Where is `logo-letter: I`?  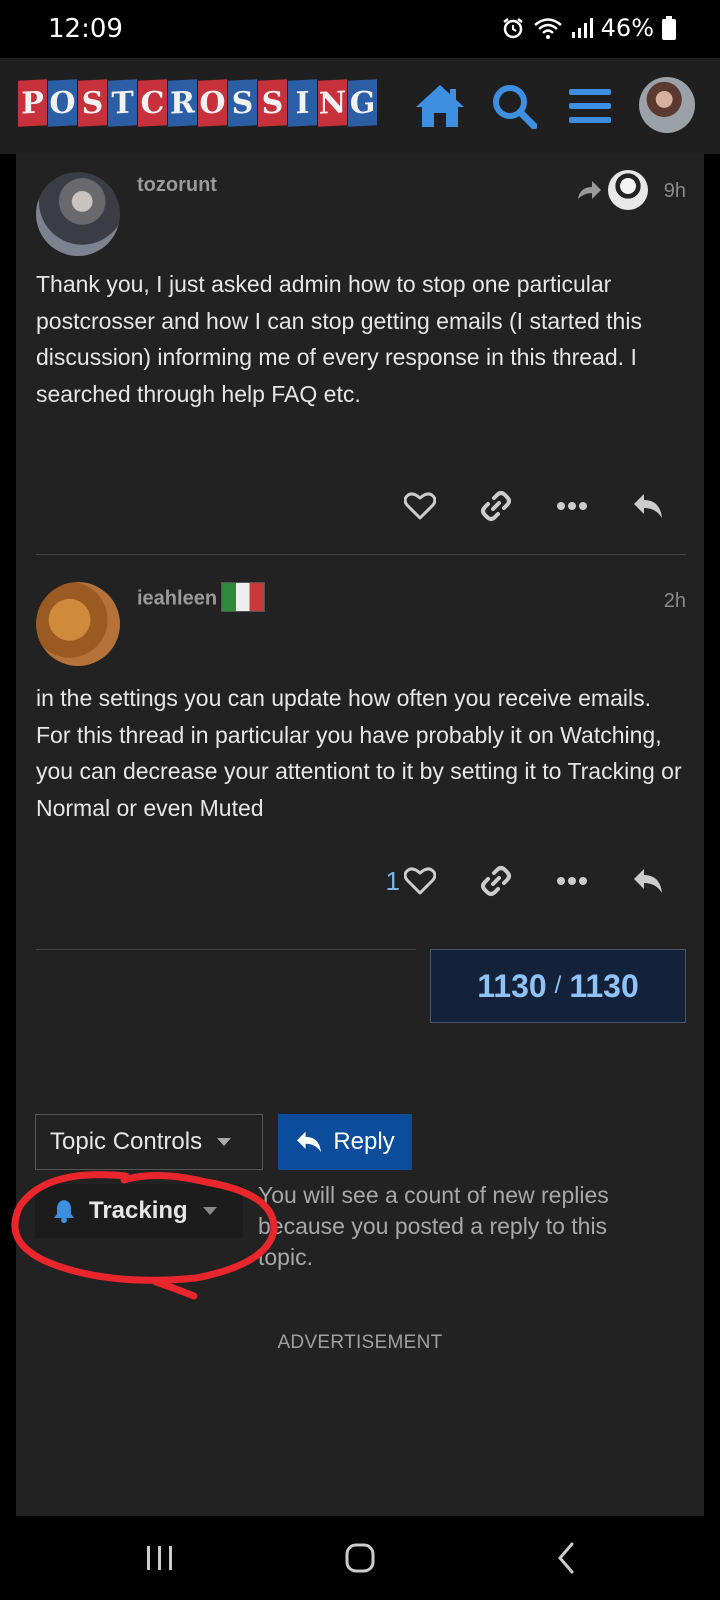 logo-letter: I is located at coordinates (302, 103).